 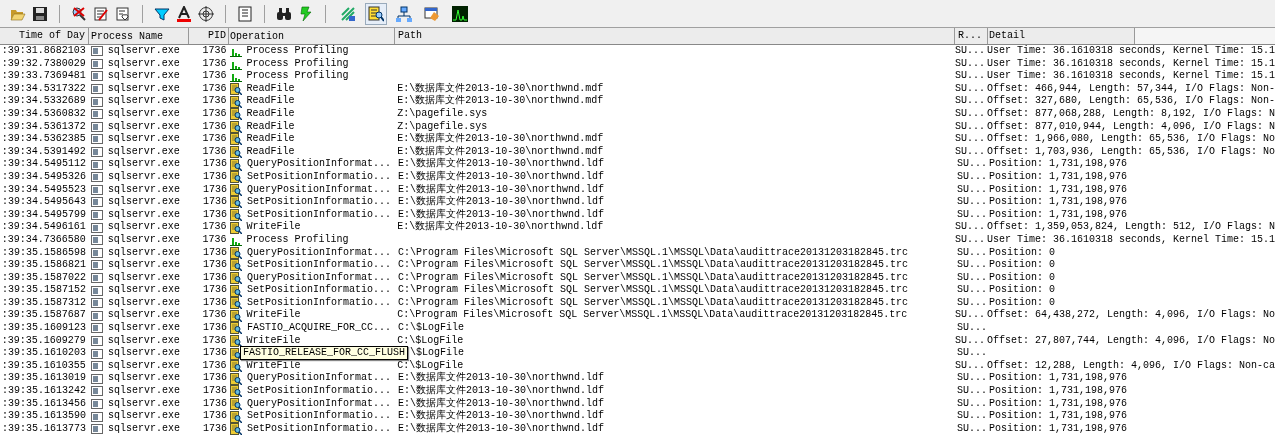 I want to click on time-cell: :39:35.1613019, so click(x=44, y=378).